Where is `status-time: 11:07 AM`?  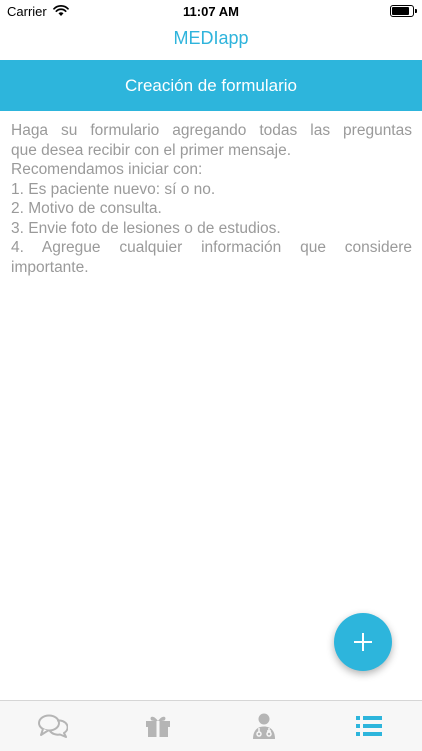 status-time: 11:07 AM is located at coordinates (211, 11).